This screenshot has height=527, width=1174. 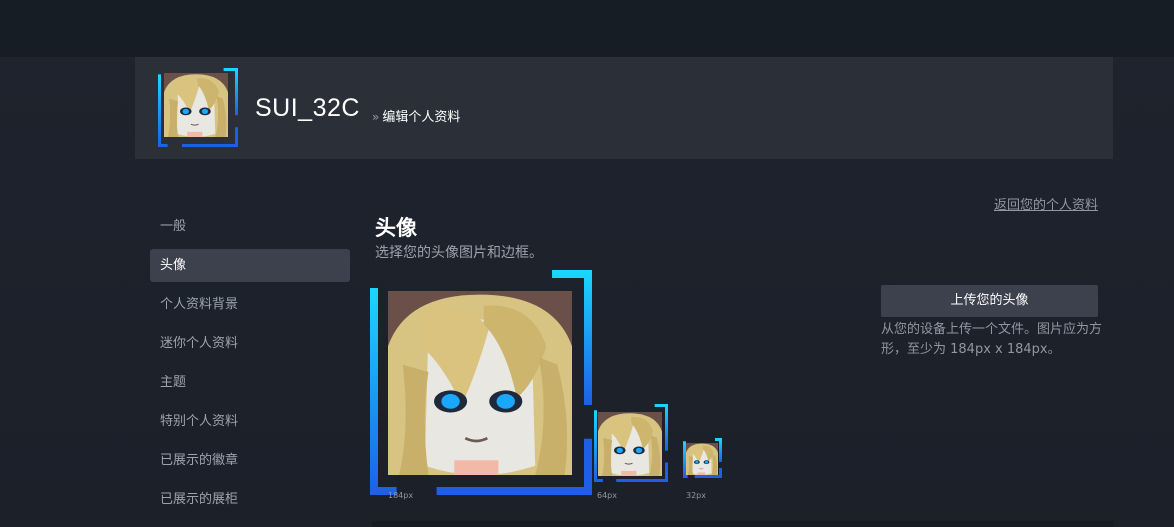 I want to click on sidebar-item-featured-badge: 已展示的徽章, so click(x=250, y=460).